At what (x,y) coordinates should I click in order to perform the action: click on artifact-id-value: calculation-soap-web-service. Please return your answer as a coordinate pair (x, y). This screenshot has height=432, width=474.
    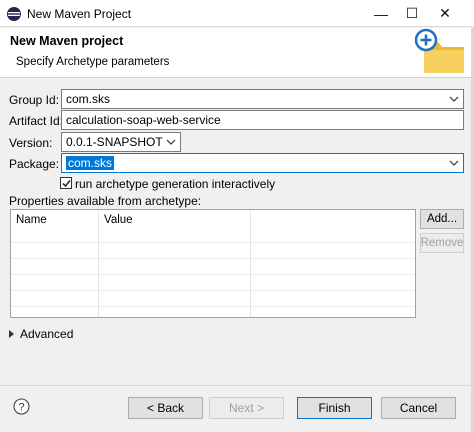
    Looking at the image, I should click on (143, 120).